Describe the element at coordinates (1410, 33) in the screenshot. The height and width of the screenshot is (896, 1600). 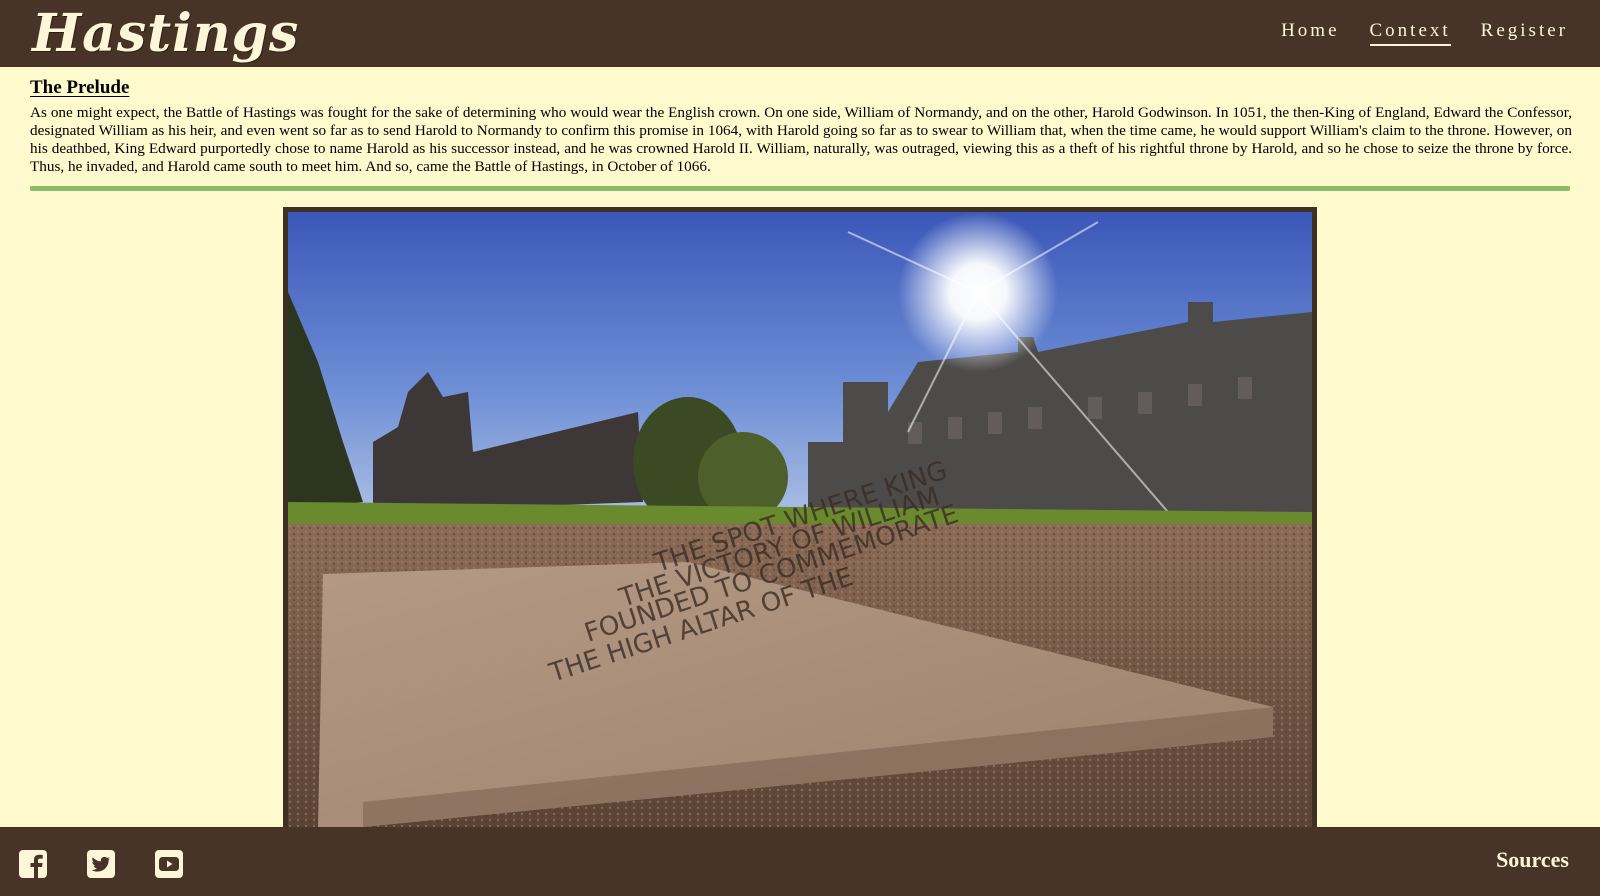
I see `nav-context-link: Context` at that location.